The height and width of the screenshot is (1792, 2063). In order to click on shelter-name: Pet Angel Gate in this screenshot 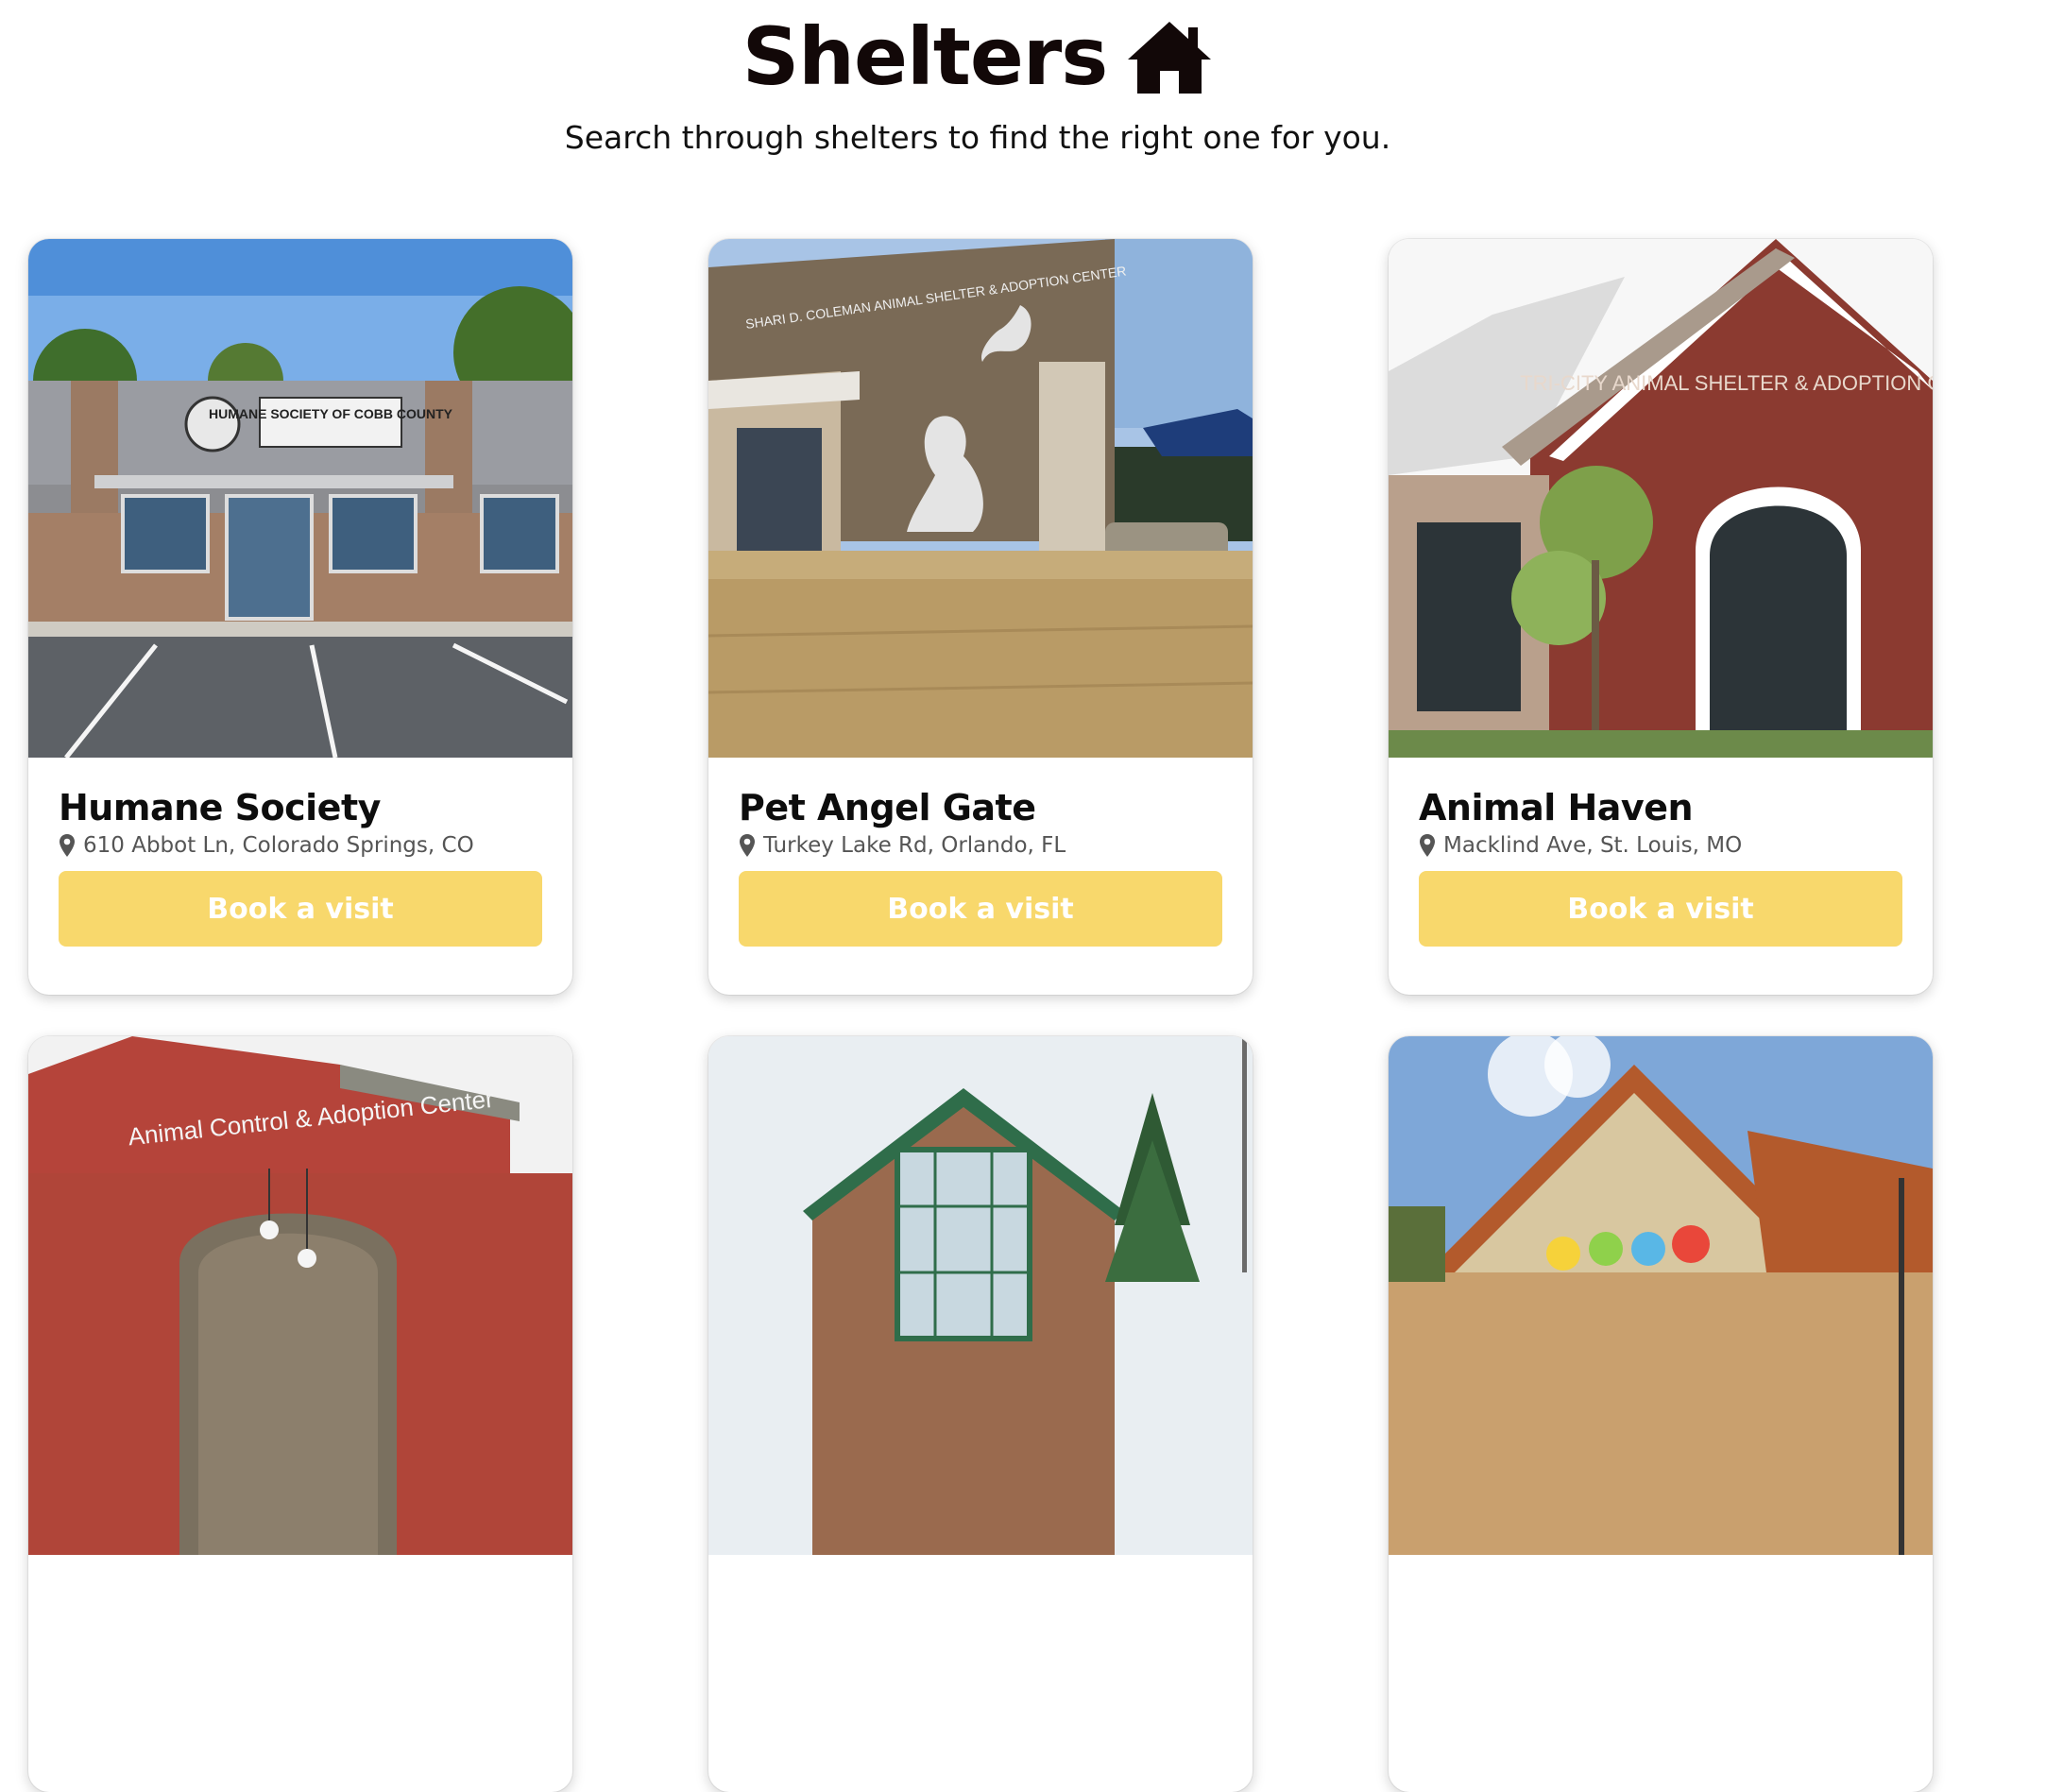, I will do `click(887, 807)`.